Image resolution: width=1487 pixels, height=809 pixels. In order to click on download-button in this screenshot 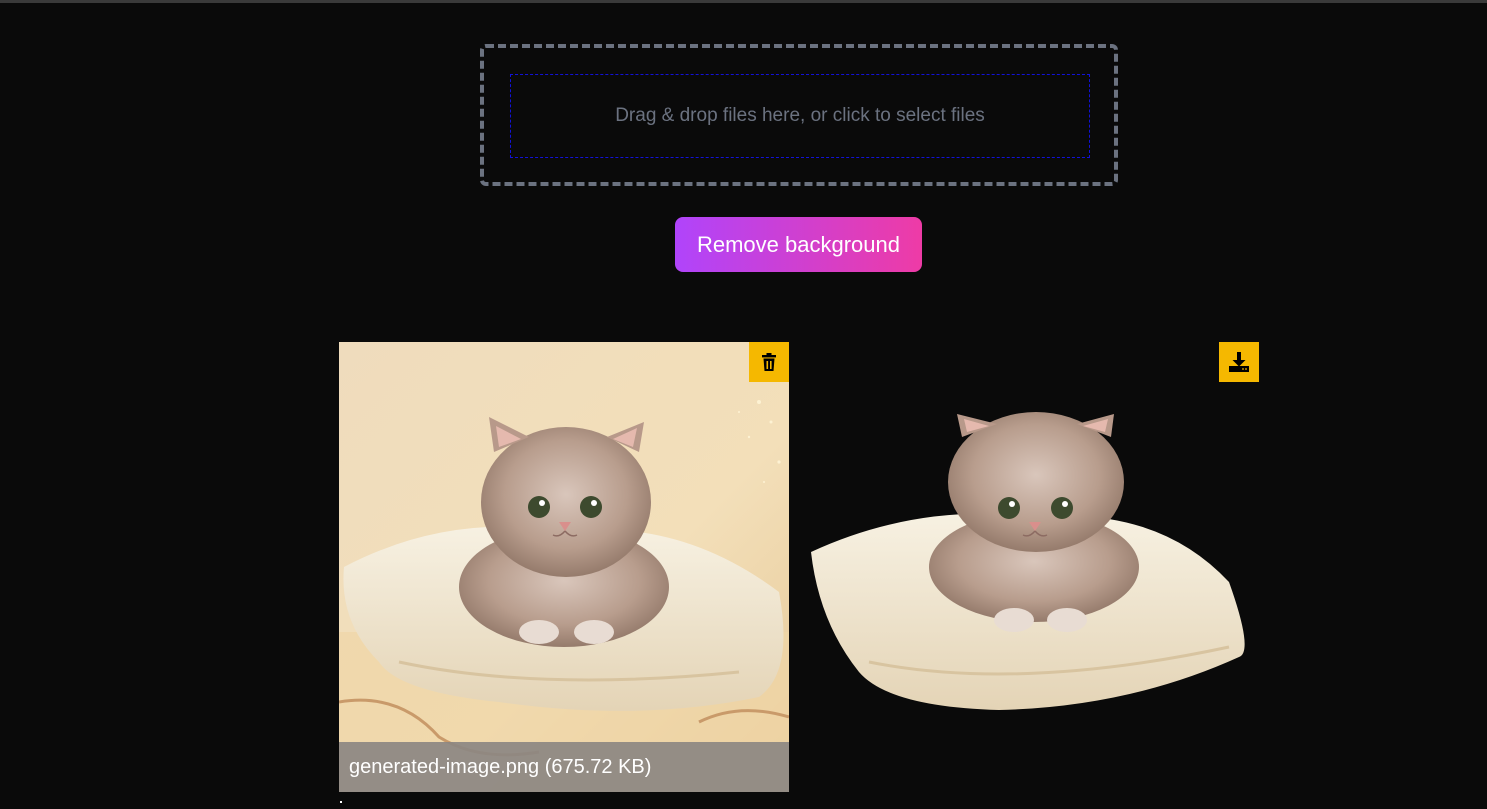, I will do `click(1239, 362)`.